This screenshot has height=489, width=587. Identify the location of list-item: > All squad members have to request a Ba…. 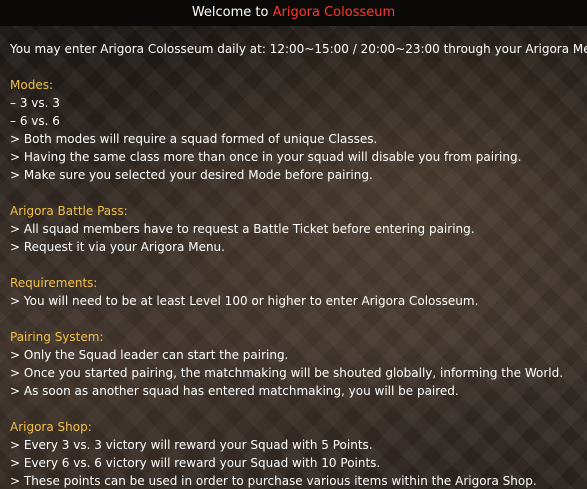
(242, 229).